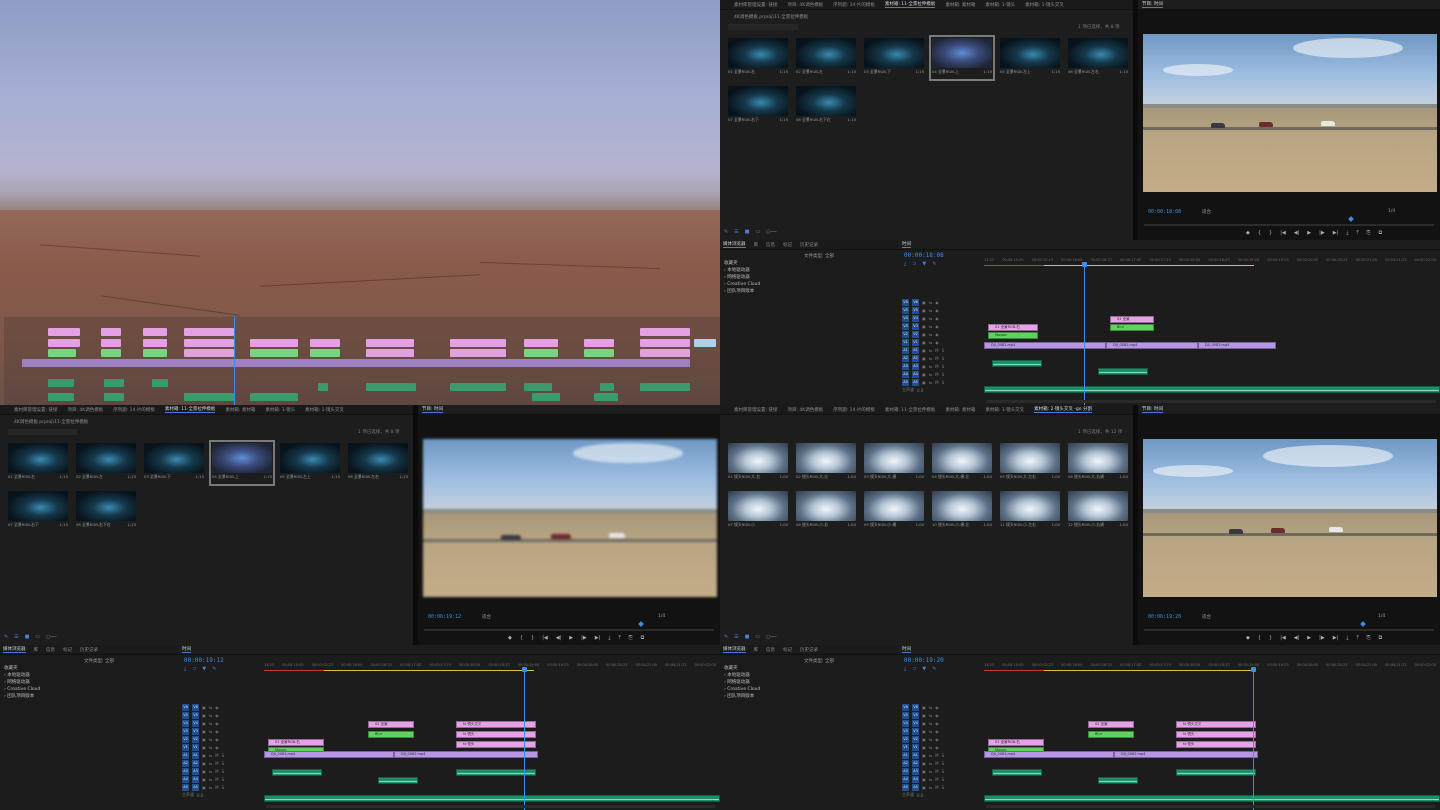 Image resolution: width=1440 pixels, height=810 pixels. What do you see at coordinates (742, 277) in the screenshot?
I see `tree-item: › 网络驱动器` at bounding box center [742, 277].